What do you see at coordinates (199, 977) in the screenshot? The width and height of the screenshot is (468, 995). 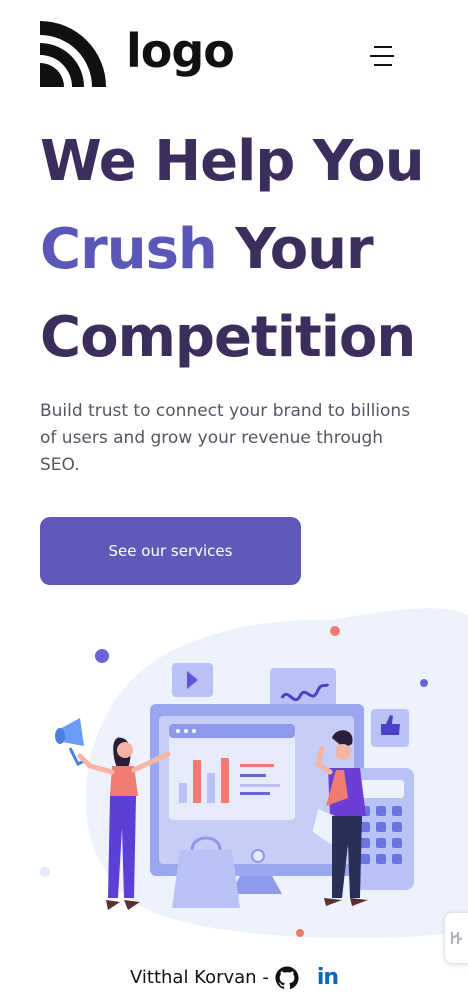 I see `author-credit: Vitthal Korvan -` at bounding box center [199, 977].